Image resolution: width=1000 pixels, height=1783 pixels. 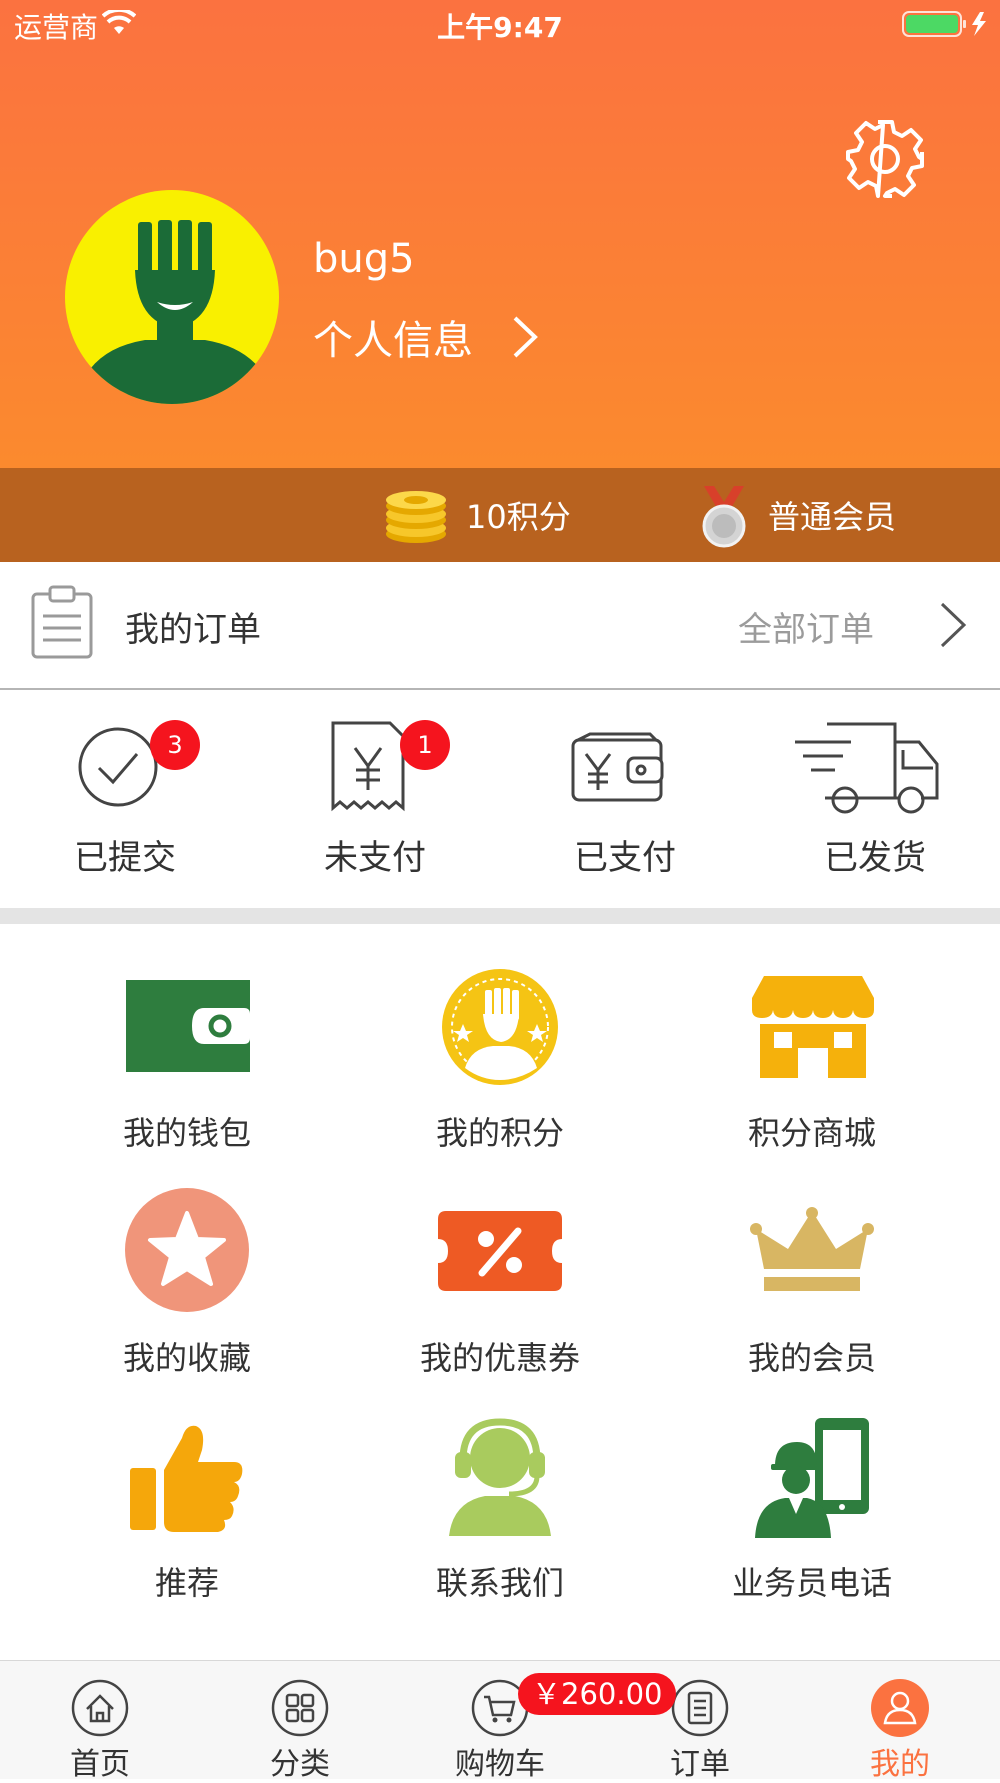 I want to click on grid-item-favorites: 我的收藏, so click(x=187, y=1285).